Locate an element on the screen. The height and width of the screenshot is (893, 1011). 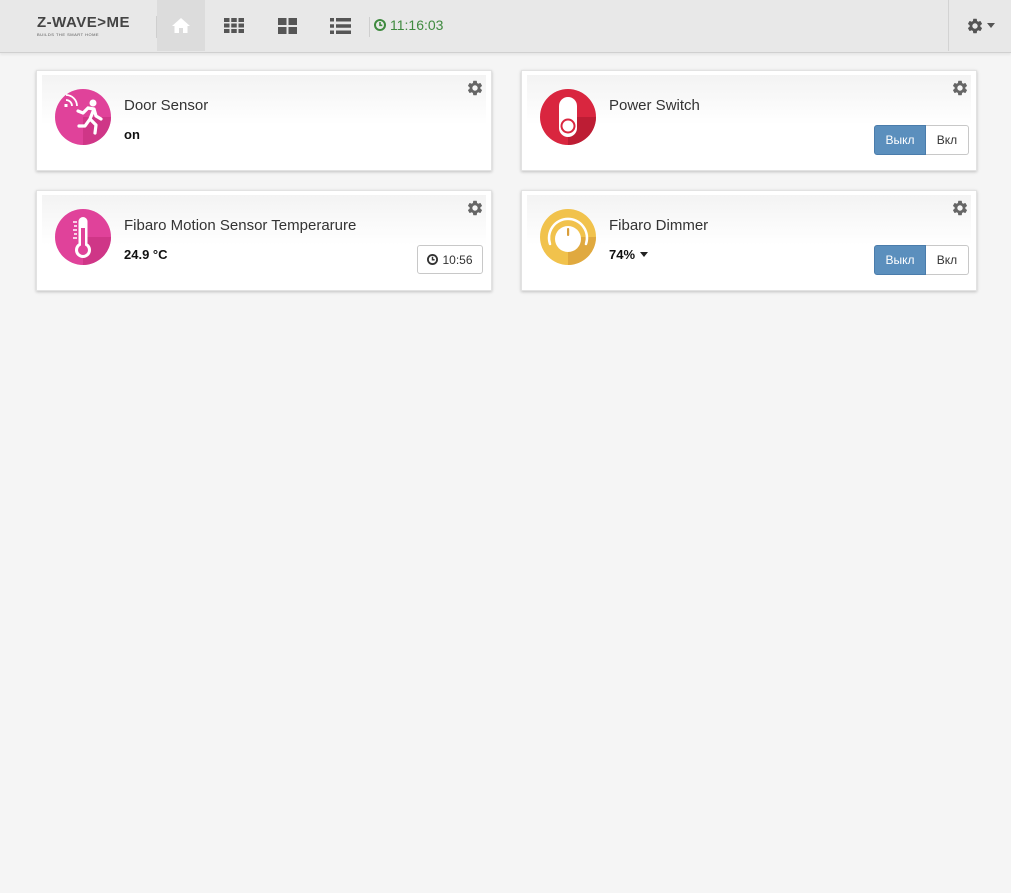
thermometer-icon is located at coordinates (83, 237).